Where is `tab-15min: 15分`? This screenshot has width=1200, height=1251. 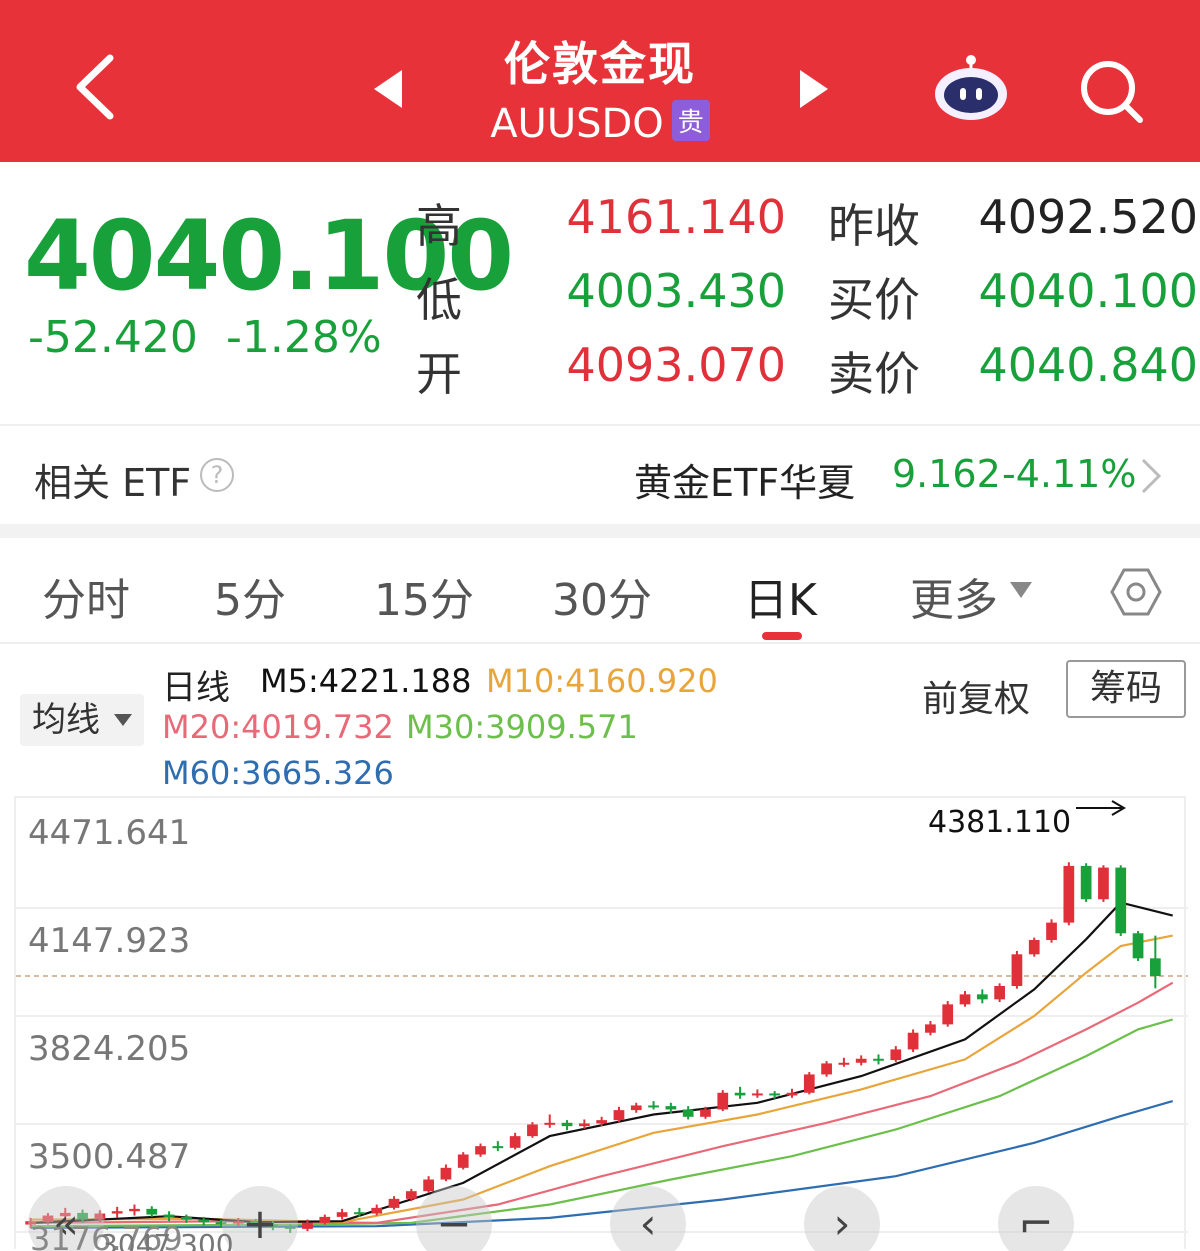 tab-15min: 15分 is located at coordinates (424, 596).